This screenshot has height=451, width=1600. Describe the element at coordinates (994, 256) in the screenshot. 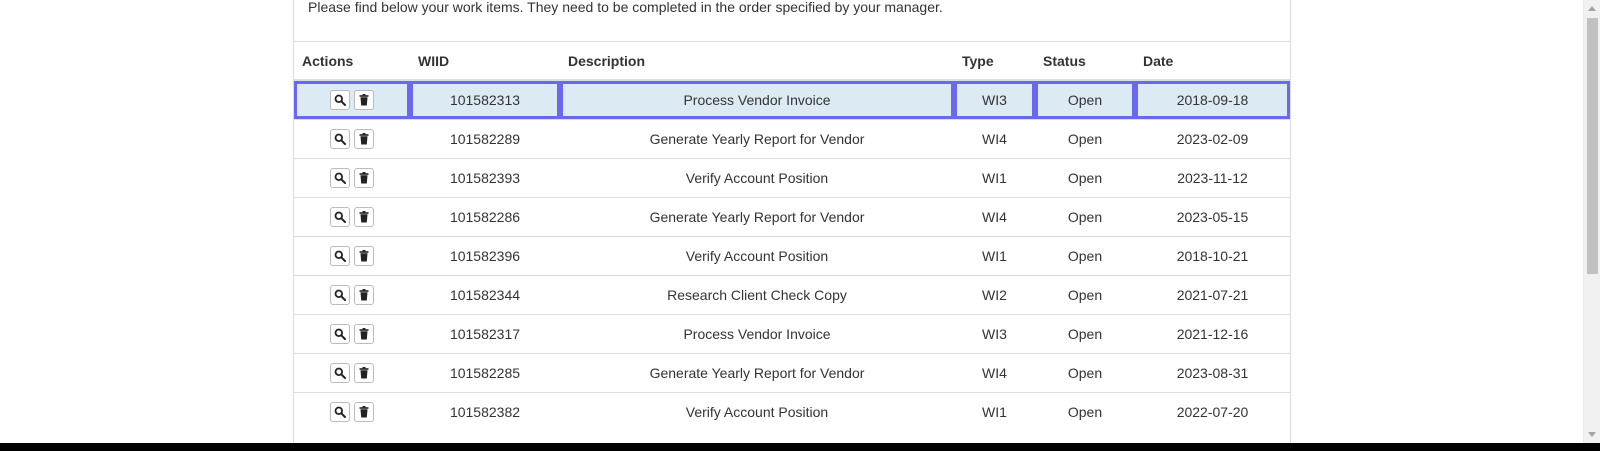

I see `type-cell: WI1` at that location.